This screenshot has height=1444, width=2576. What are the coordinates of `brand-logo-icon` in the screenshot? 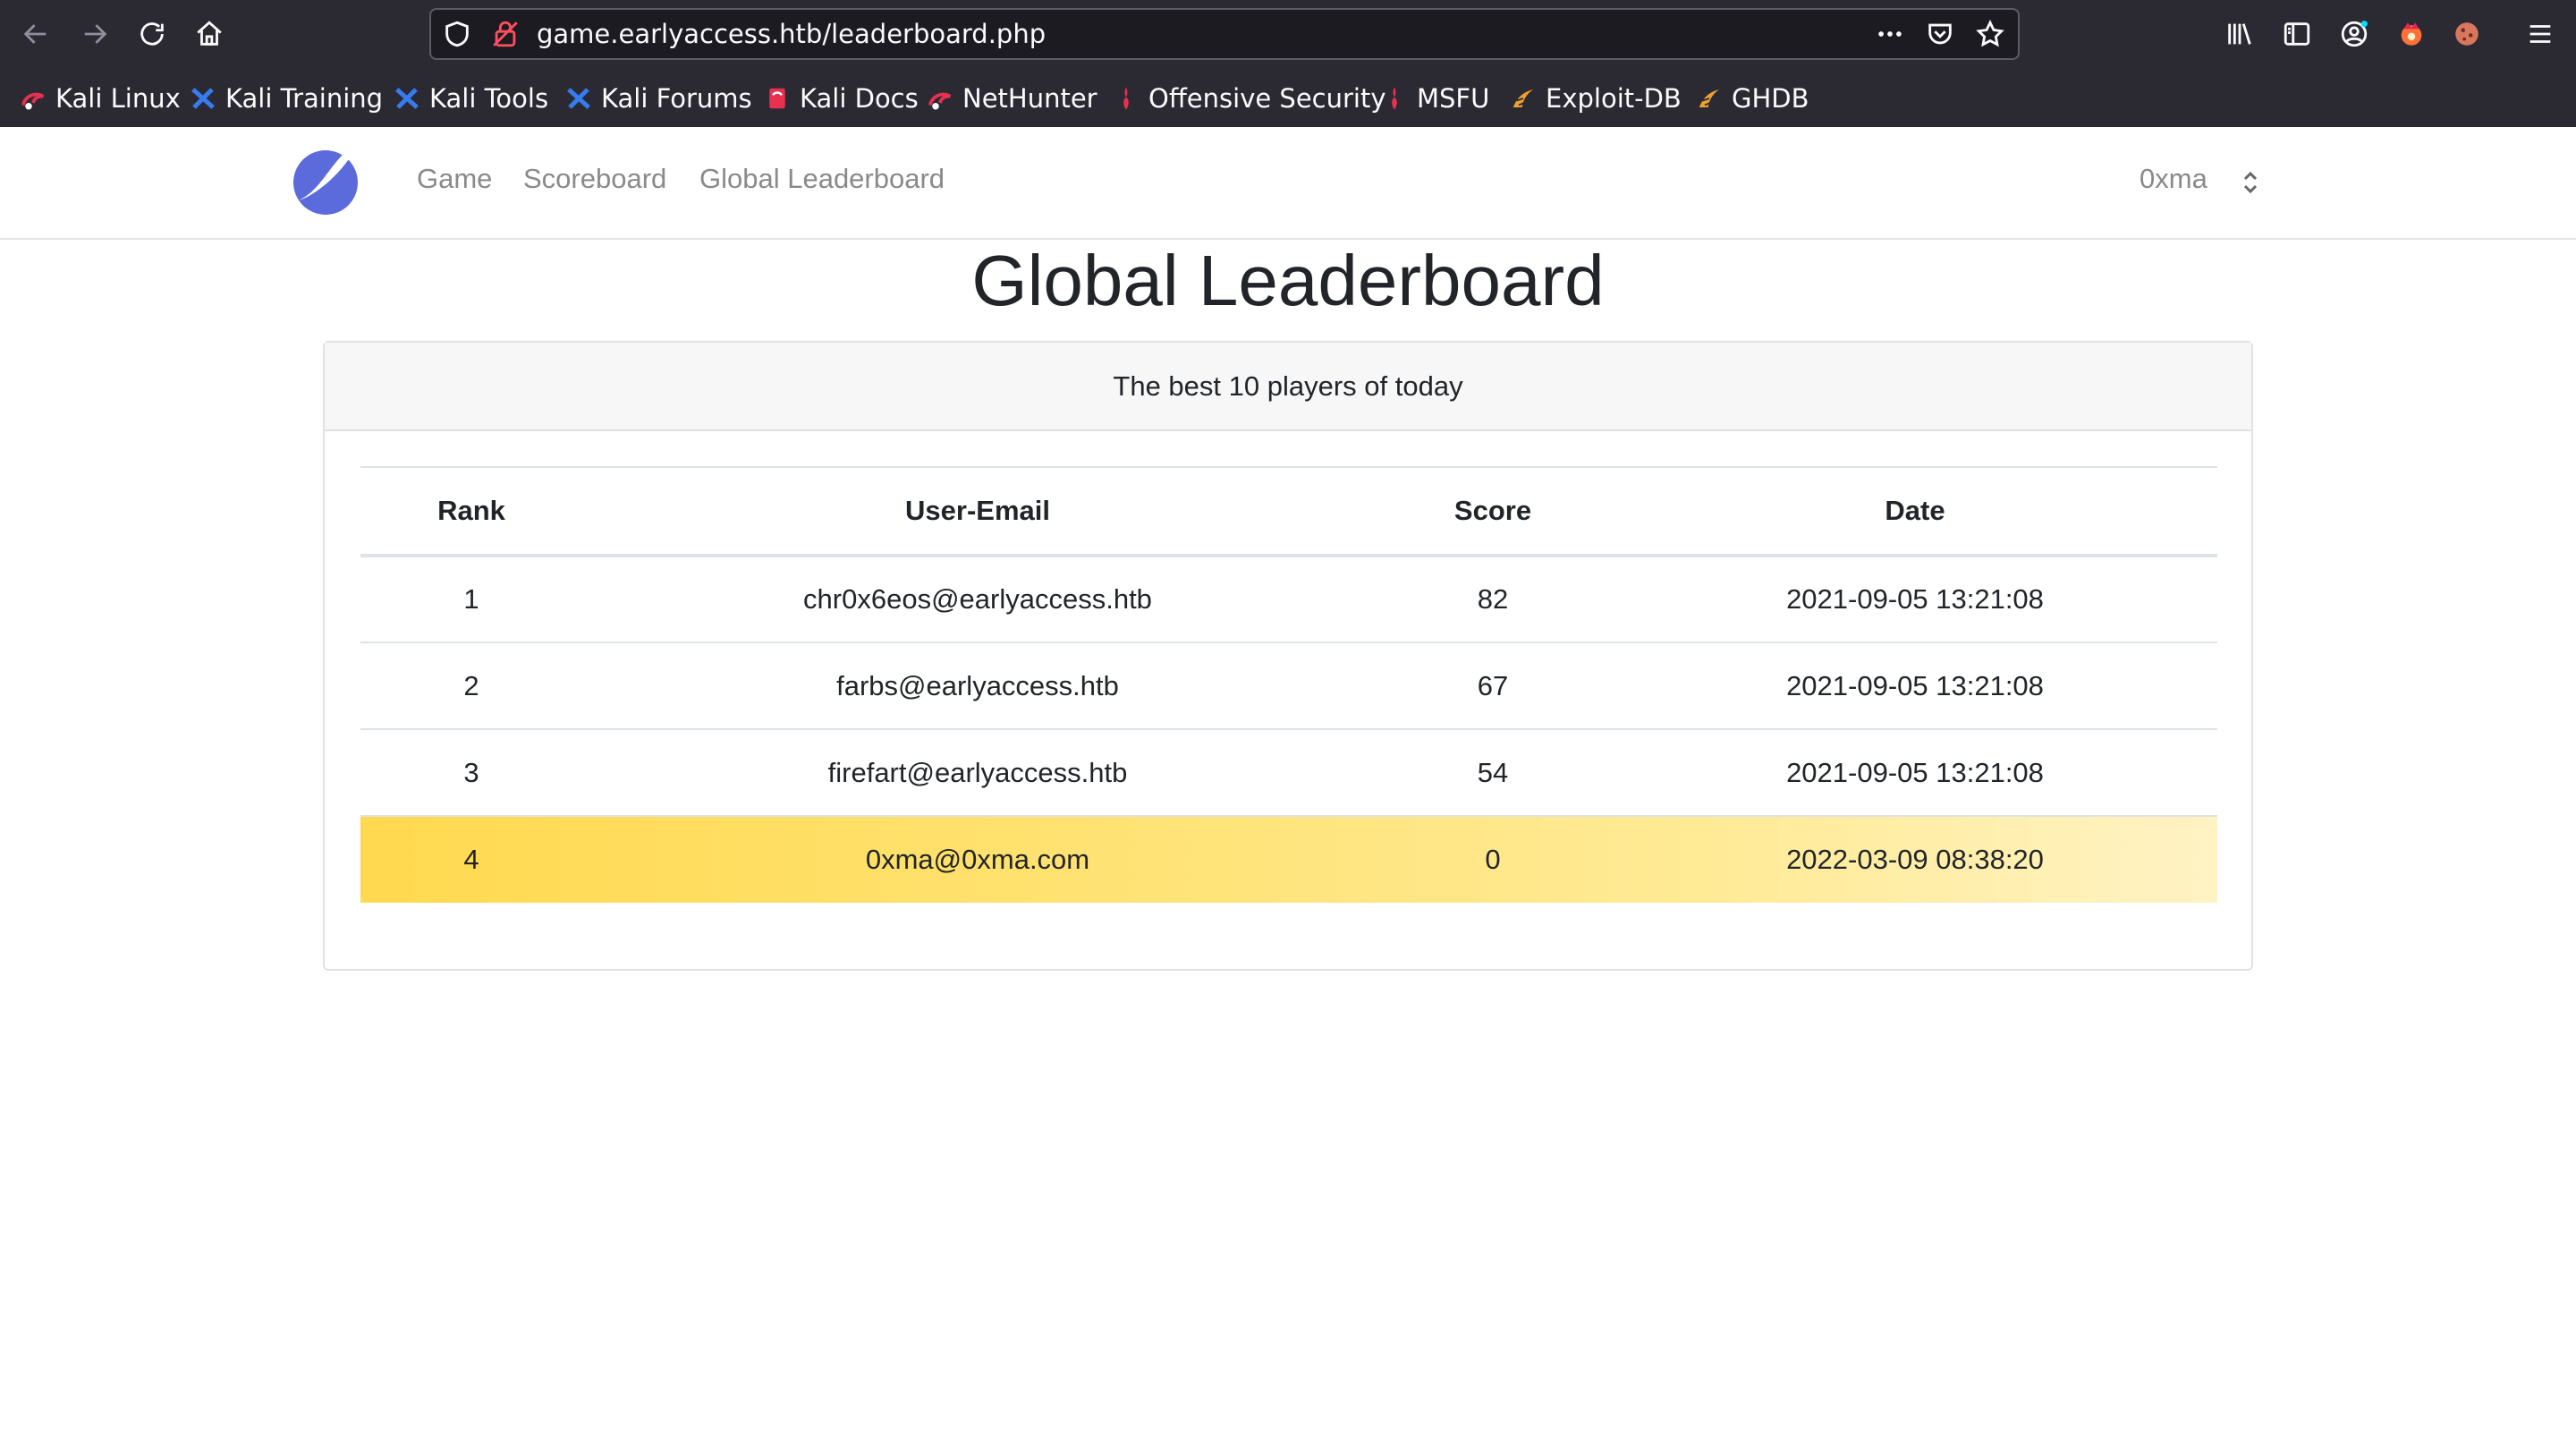 It's located at (326, 183).